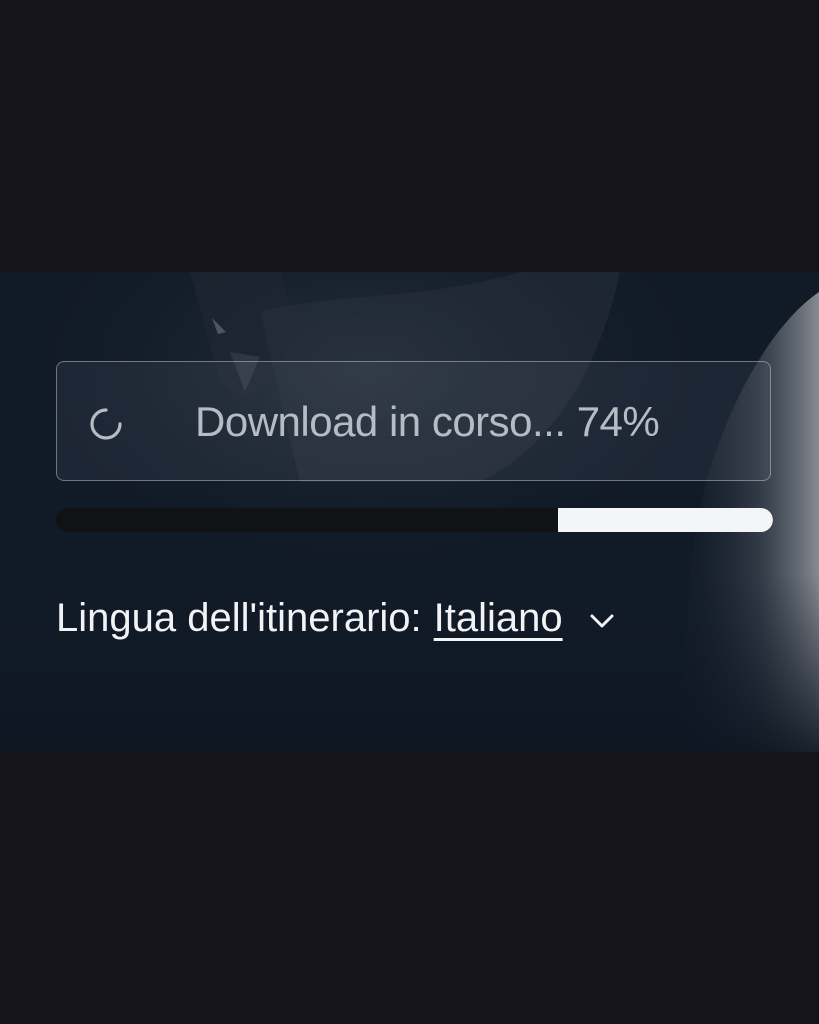  What do you see at coordinates (239, 618) in the screenshot?
I see `language-label: Lingua dell'itinerario:` at bounding box center [239, 618].